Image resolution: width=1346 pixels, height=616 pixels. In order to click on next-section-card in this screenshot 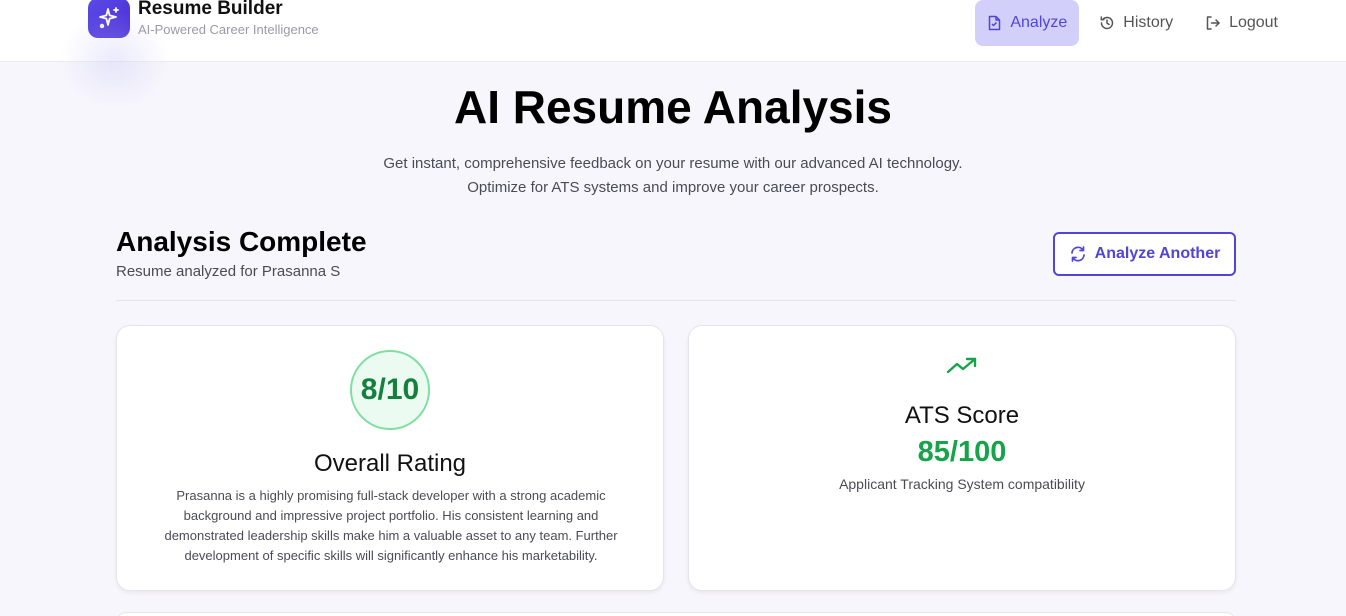, I will do `click(676, 614)`.